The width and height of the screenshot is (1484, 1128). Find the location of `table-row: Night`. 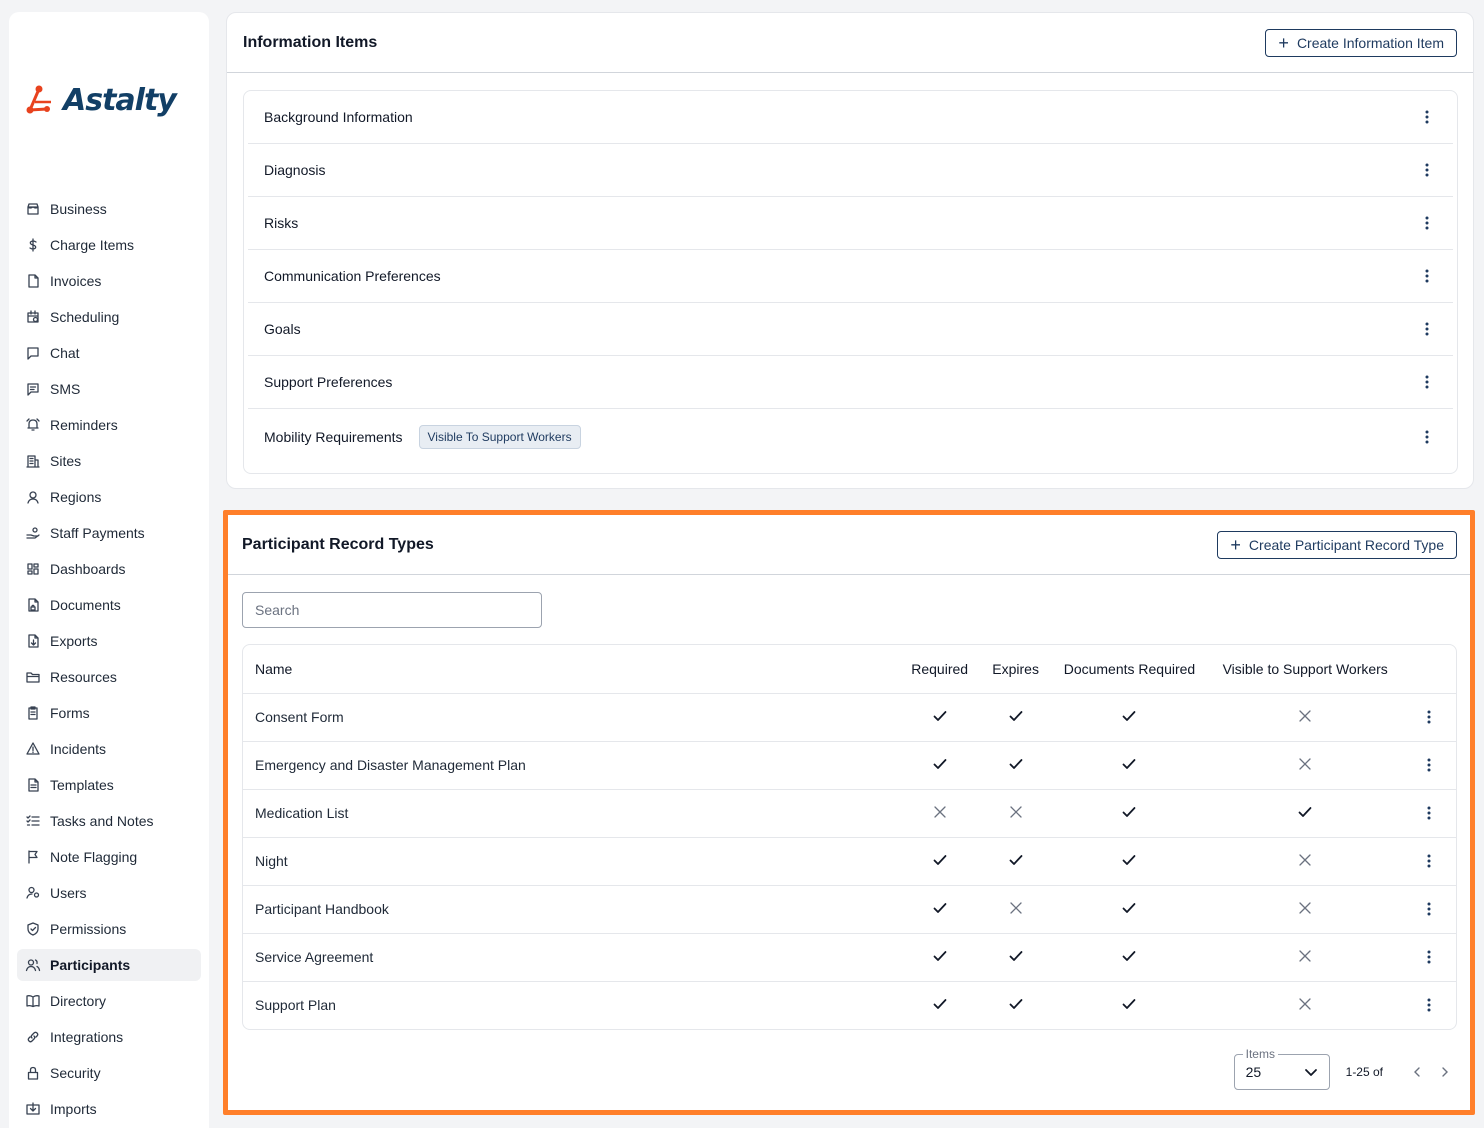

table-row: Night is located at coordinates (849, 861).